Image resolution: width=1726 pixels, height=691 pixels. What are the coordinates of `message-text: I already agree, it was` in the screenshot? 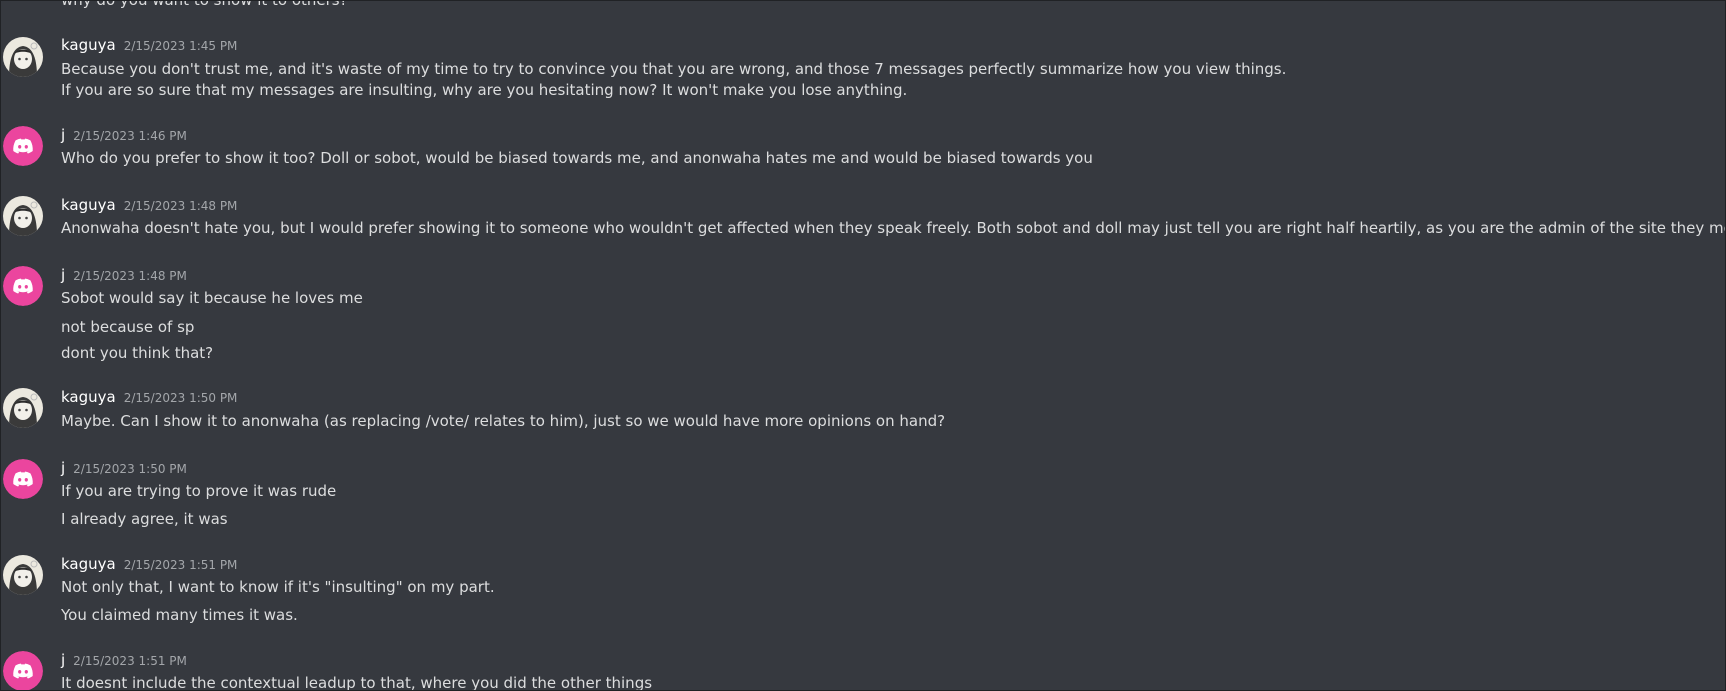 It's located at (144, 519).